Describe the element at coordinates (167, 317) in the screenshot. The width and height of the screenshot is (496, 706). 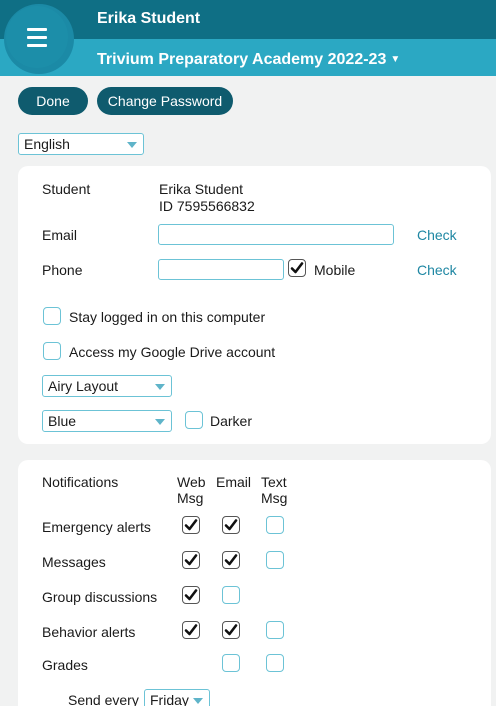
I see `stay-logged-in-label: Stay logged in on this computer` at that location.